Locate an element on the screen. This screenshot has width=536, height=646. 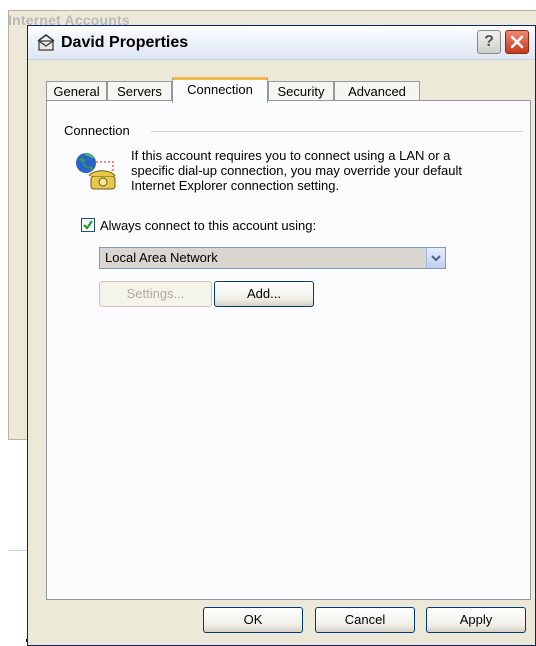
help-icon: ? is located at coordinates (489, 41).